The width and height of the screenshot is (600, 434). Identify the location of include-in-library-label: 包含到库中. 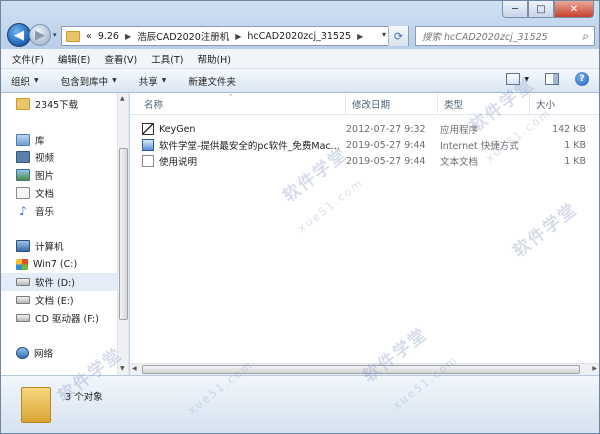
(84, 82).